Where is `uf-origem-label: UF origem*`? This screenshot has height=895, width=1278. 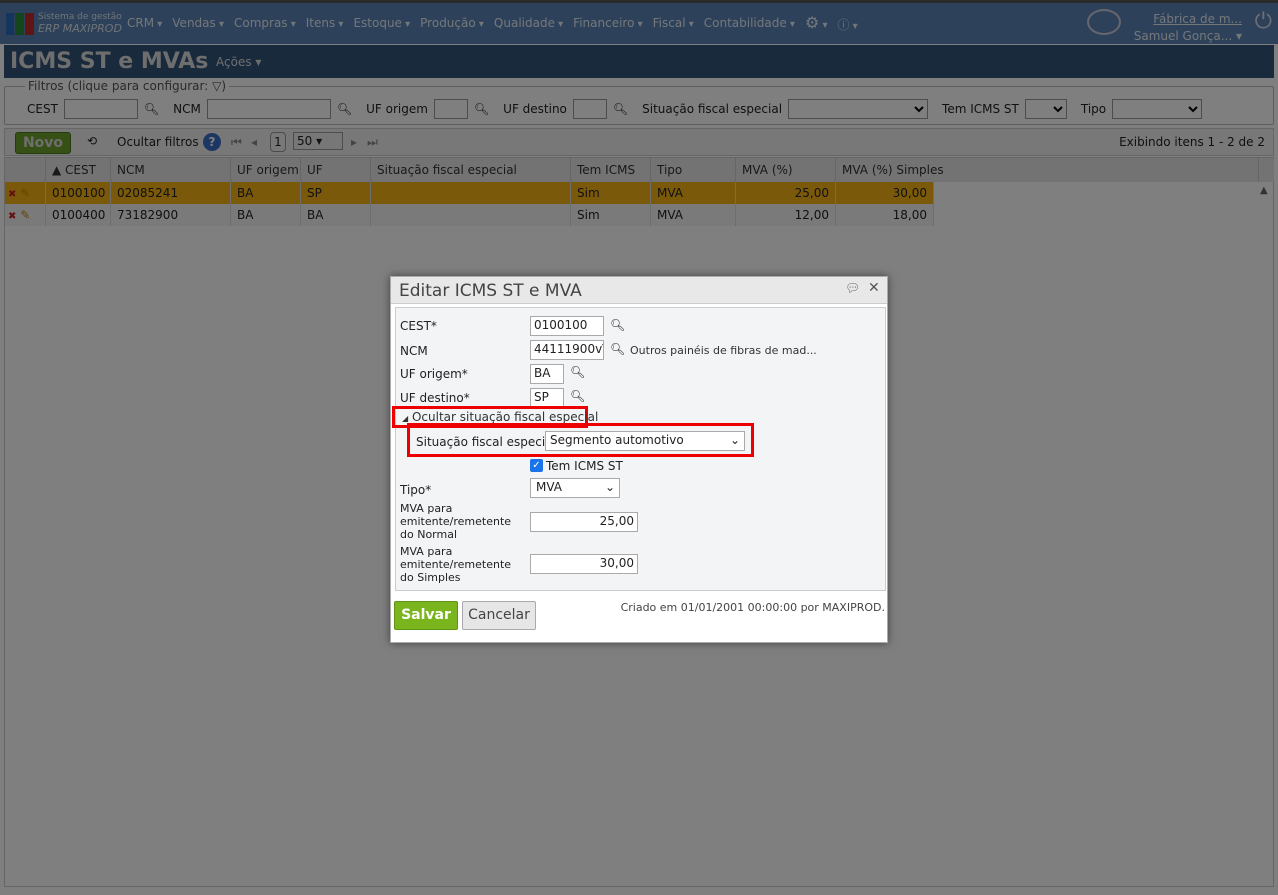
uf-origem-label: UF origem* is located at coordinates (434, 374).